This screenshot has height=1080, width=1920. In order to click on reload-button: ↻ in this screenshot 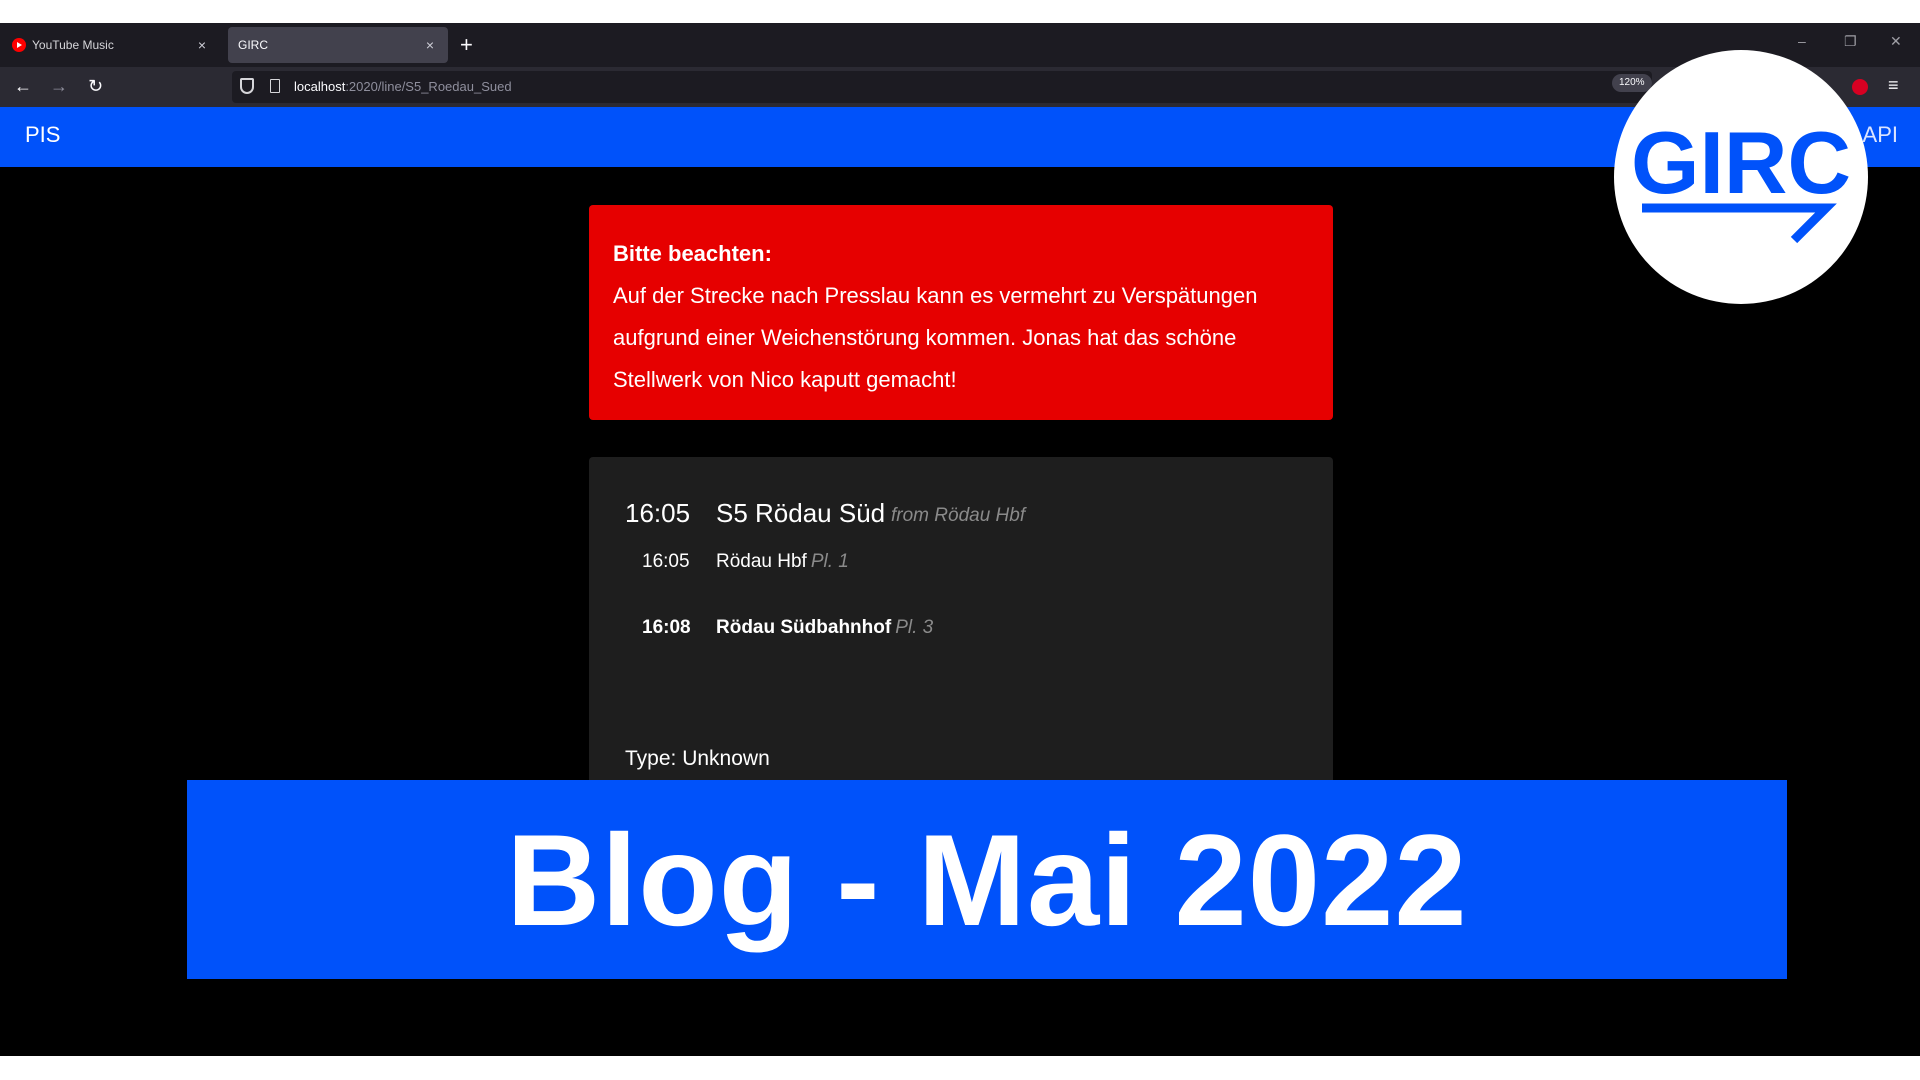, I will do `click(95, 86)`.